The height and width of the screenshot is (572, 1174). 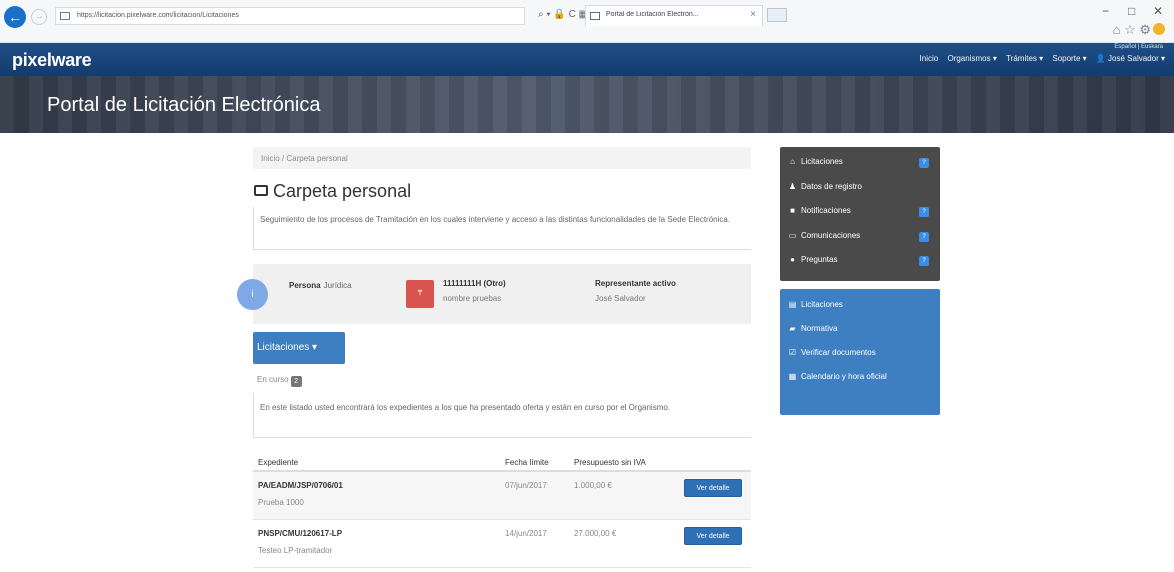 I want to click on sidebar-item-datos-registro: ♟ Datos de registro, so click(x=860, y=194).